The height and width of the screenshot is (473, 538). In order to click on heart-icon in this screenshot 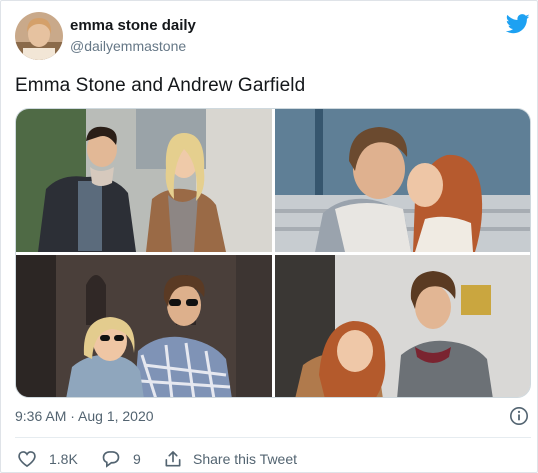, I will do `click(27, 459)`.